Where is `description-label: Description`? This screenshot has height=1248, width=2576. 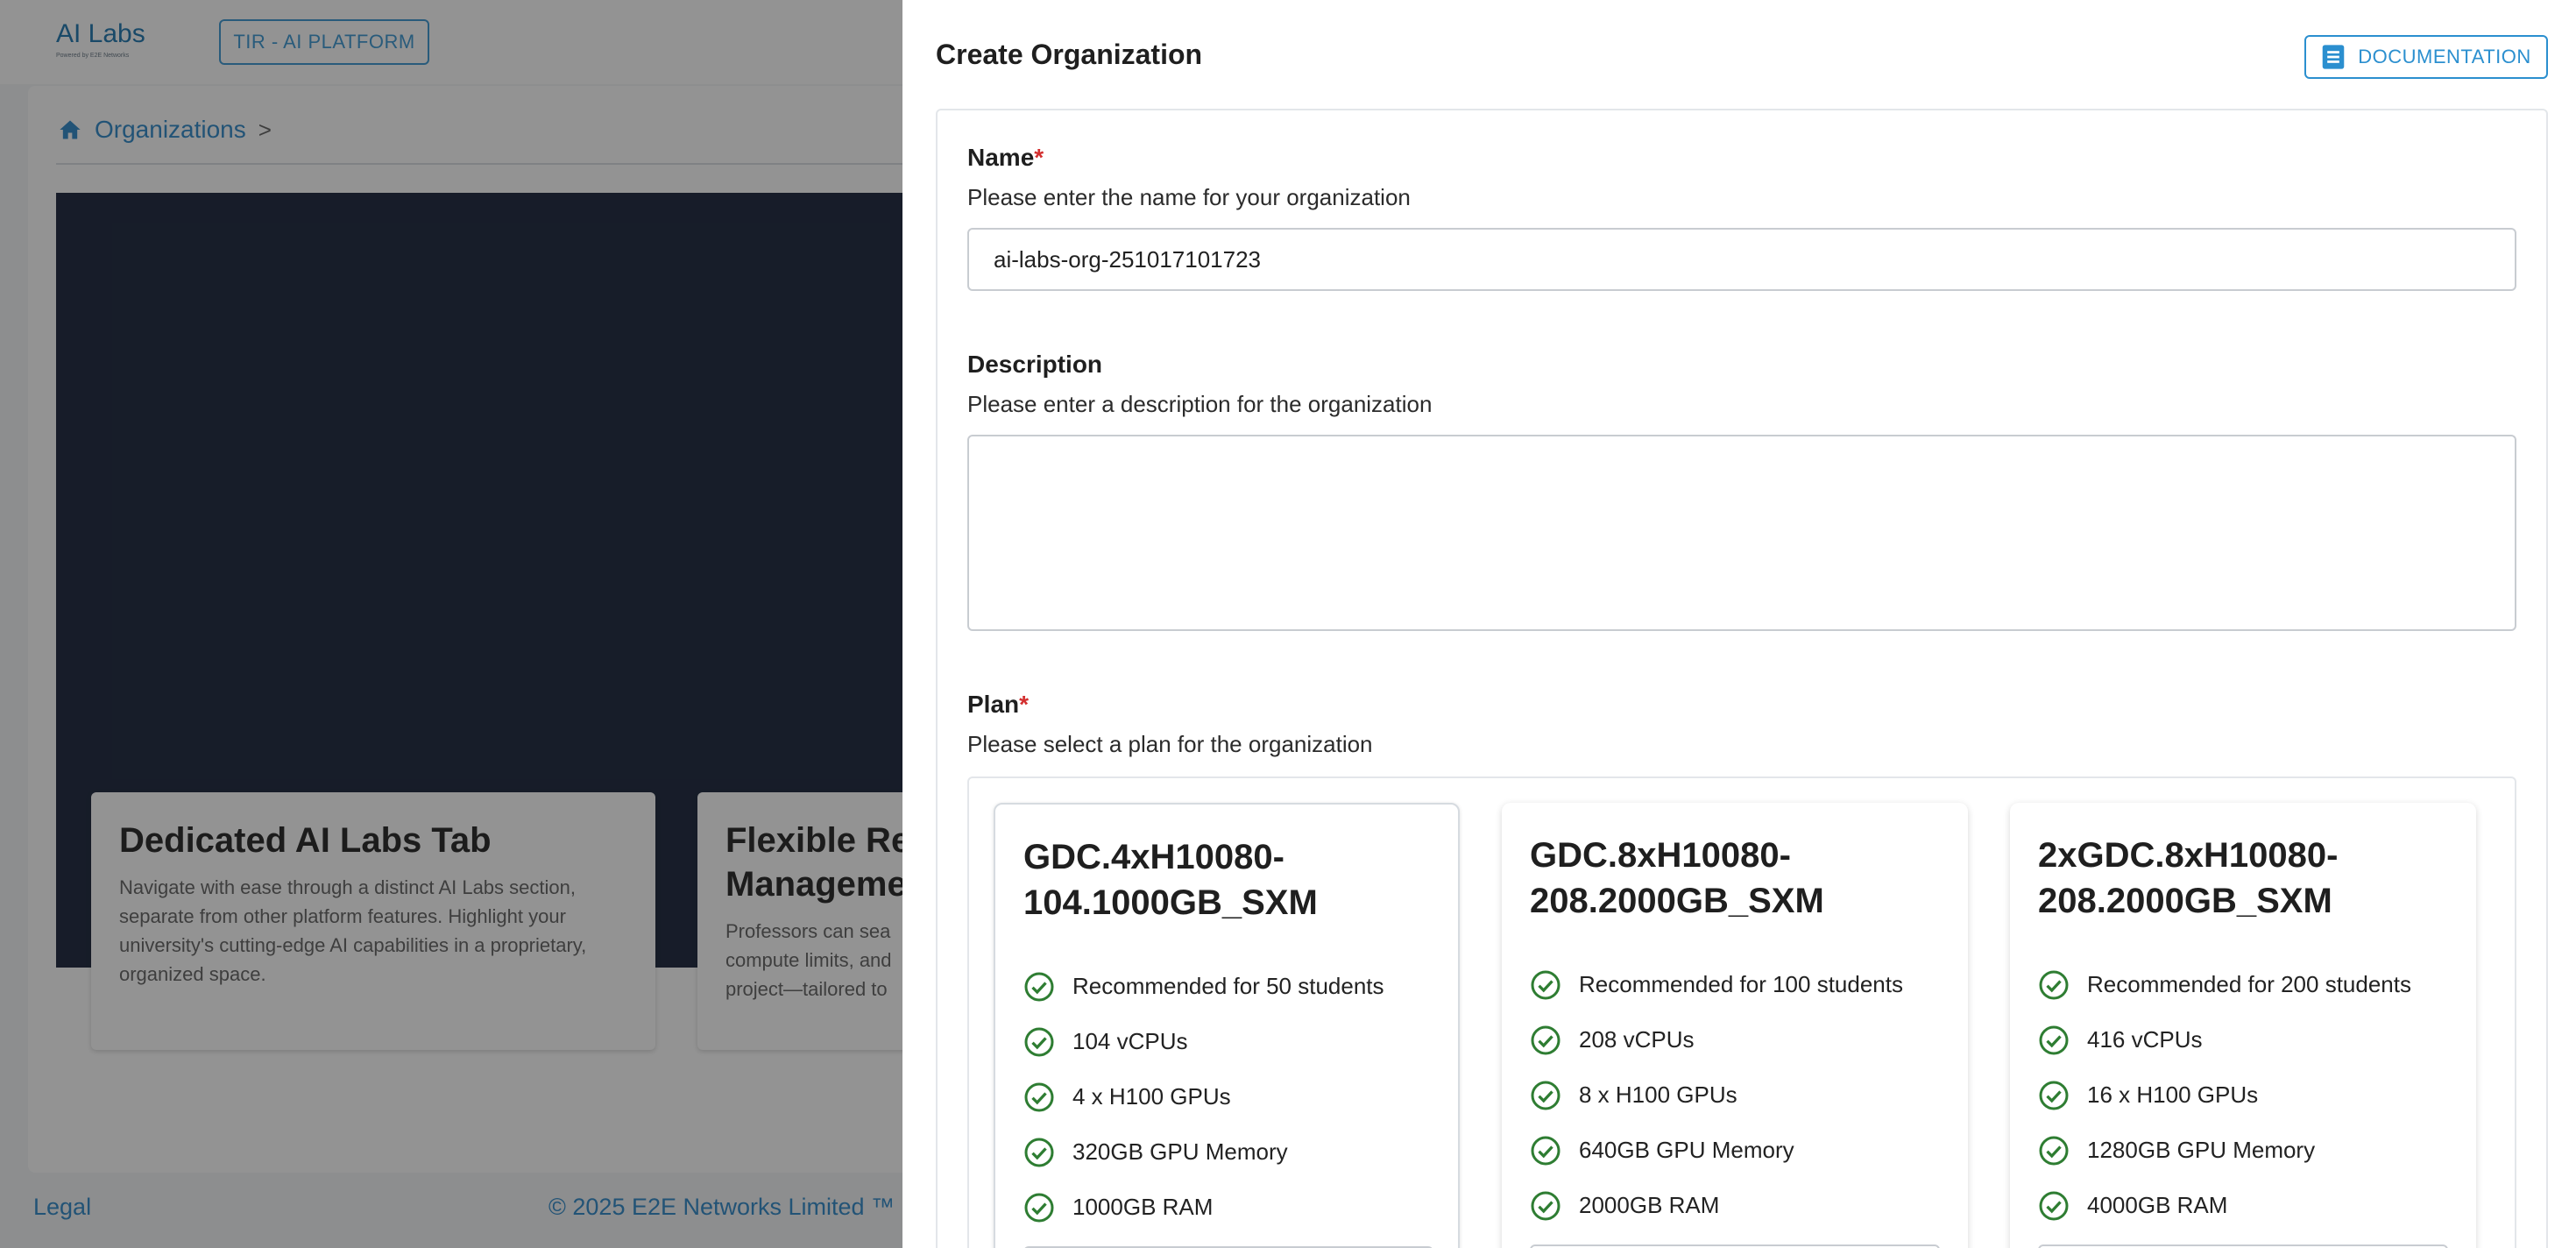 description-label: Description is located at coordinates (1035, 364).